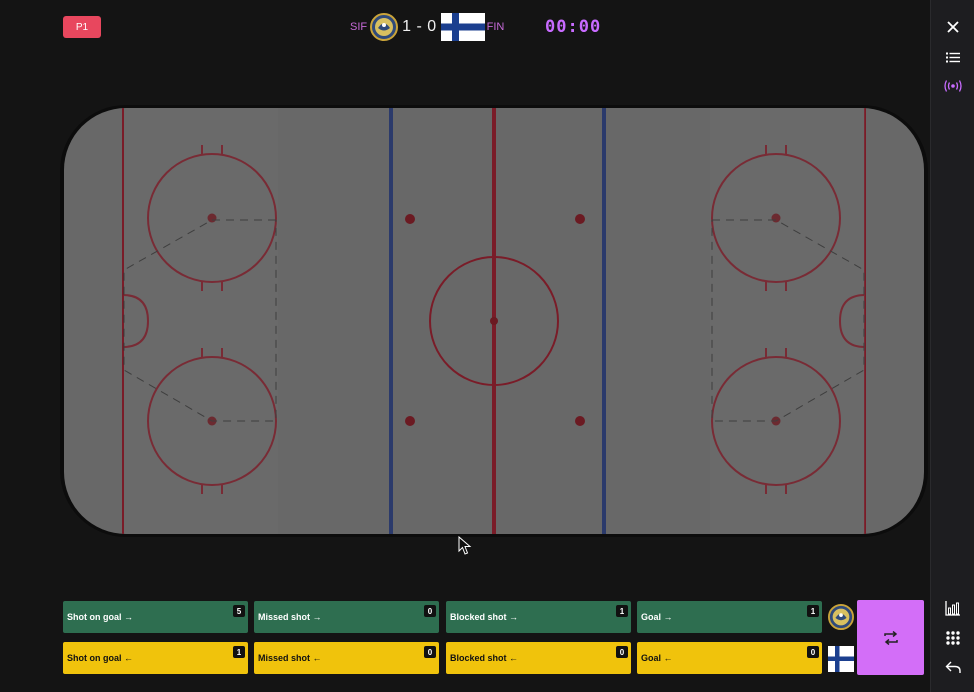 The width and height of the screenshot is (974, 692). What do you see at coordinates (100, 658) in the screenshot?
I see `button-label: Shot on goal ←` at bounding box center [100, 658].